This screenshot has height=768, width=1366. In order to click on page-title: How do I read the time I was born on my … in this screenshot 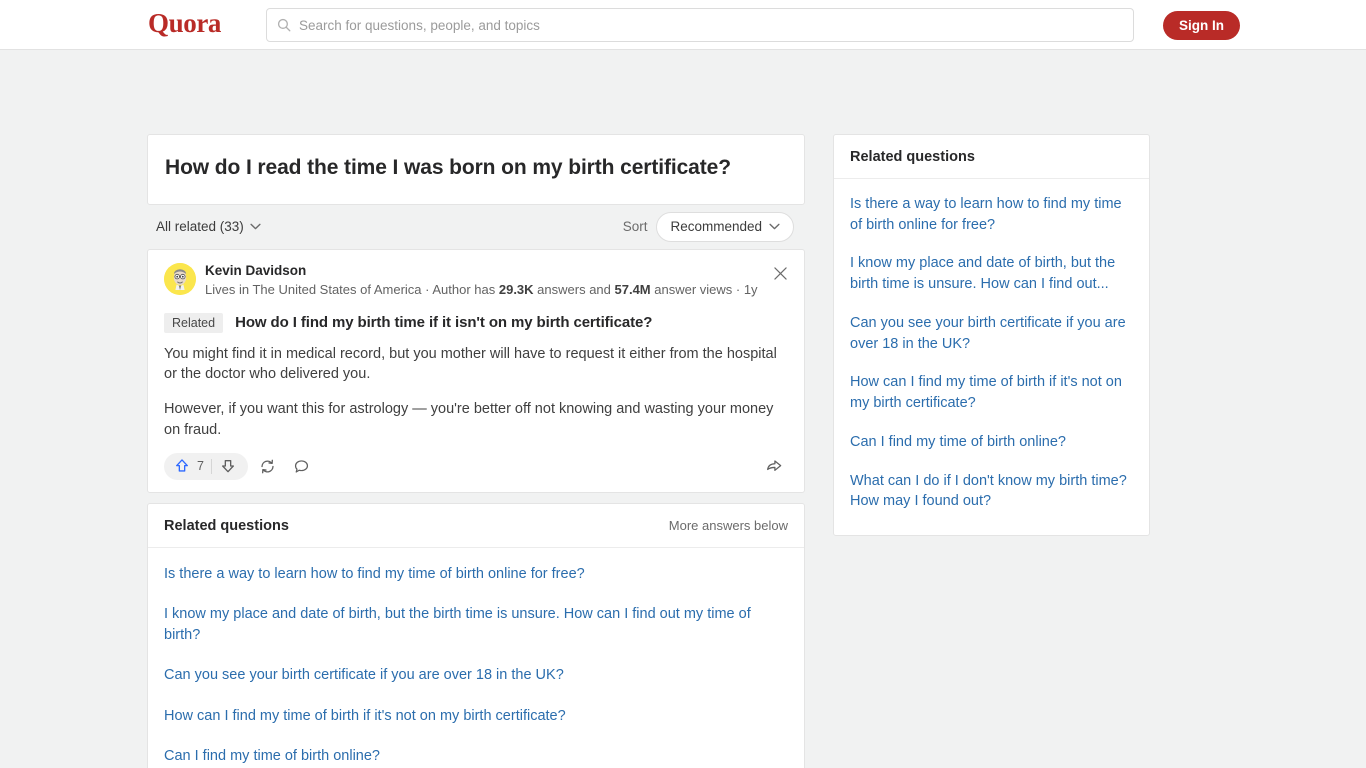, I will do `click(448, 167)`.